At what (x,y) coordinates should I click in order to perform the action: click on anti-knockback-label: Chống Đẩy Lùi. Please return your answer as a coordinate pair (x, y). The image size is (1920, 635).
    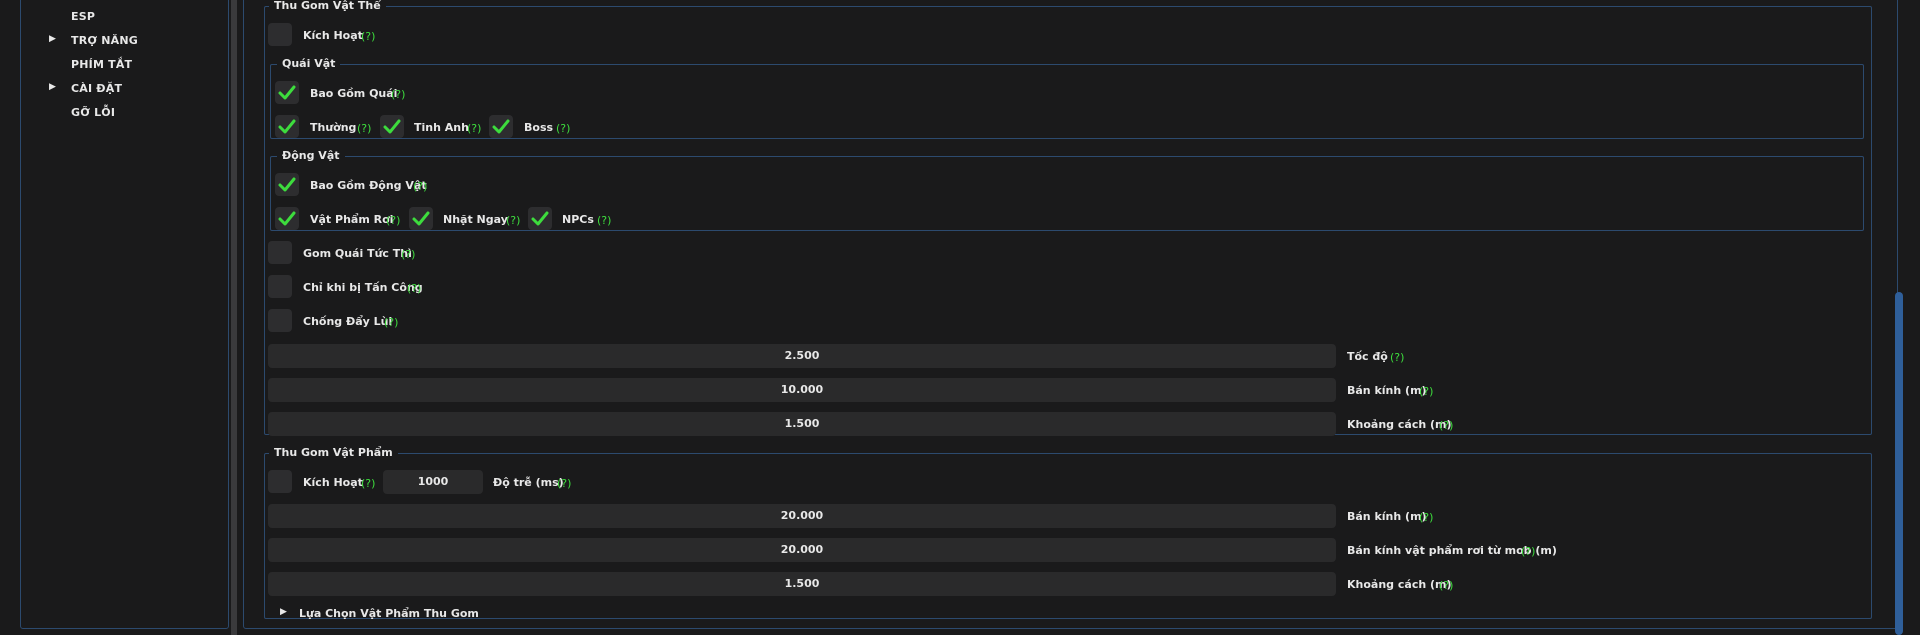
    Looking at the image, I should click on (348, 321).